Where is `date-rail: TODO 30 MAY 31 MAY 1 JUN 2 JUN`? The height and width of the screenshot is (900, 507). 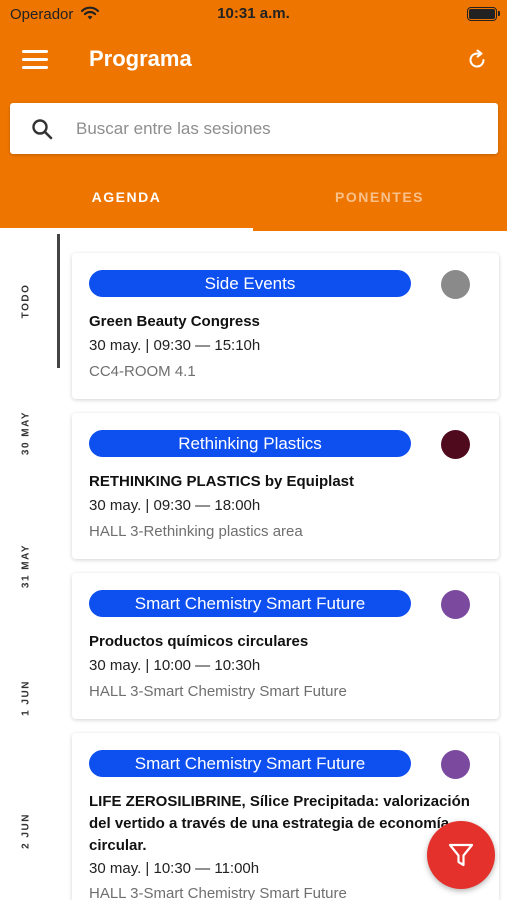 date-rail: TODO 30 MAY 31 MAY 1 JUN 2 JUN is located at coordinates (30, 565).